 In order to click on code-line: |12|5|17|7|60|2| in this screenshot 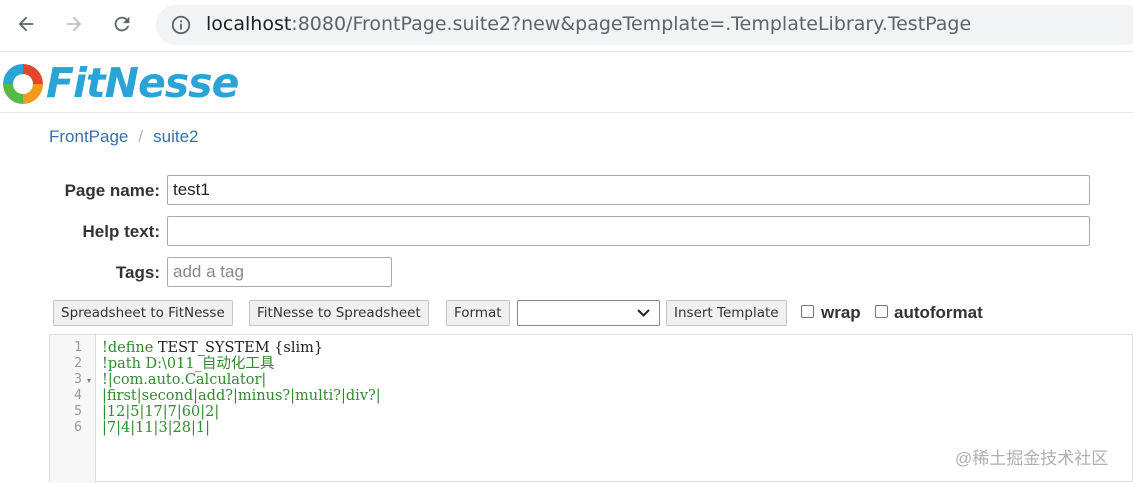, I will do `click(160, 412)`.